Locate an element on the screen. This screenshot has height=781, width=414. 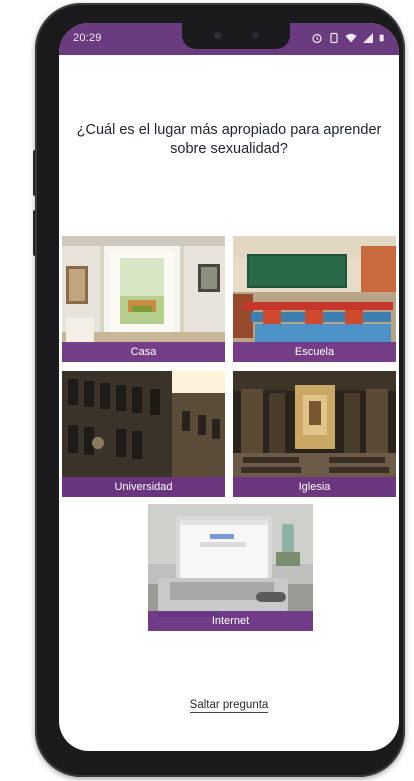
option-label: Iglesia is located at coordinates (314, 487).